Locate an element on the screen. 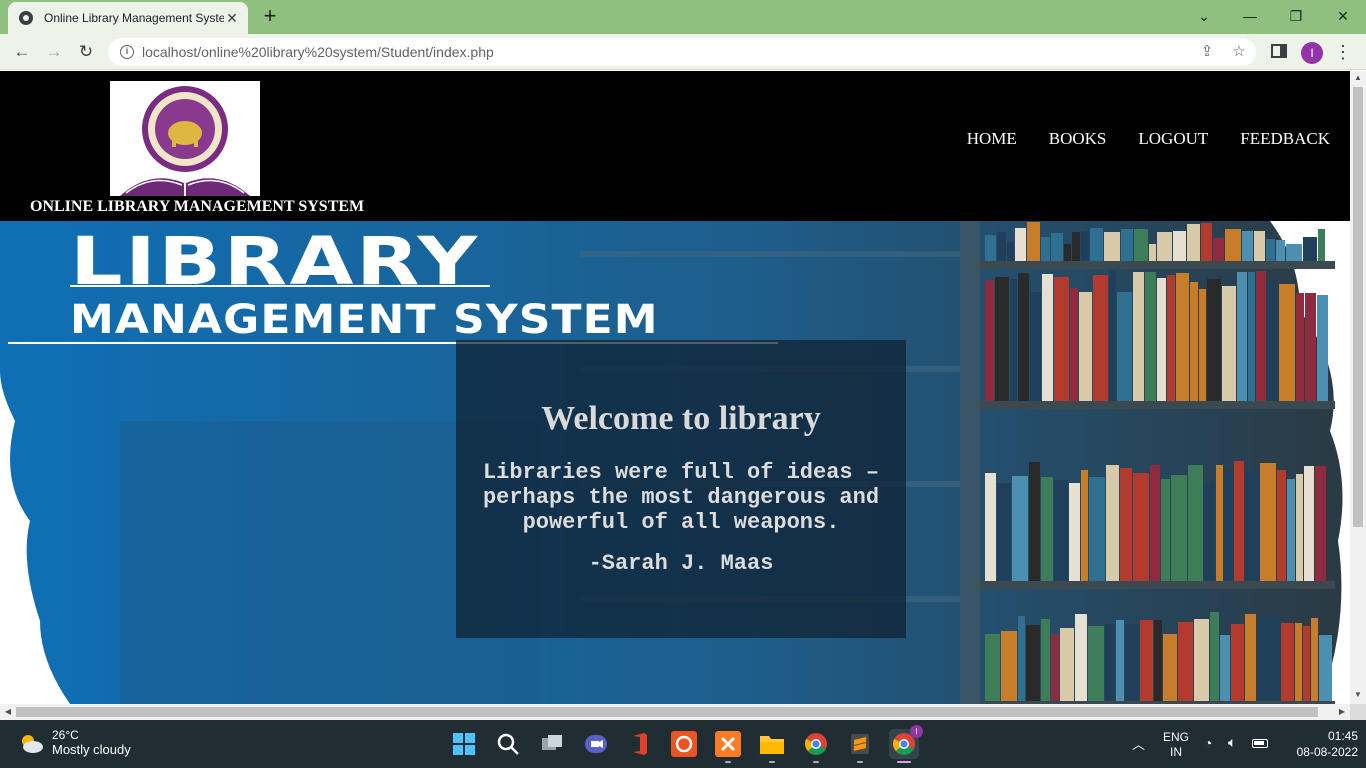 The height and width of the screenshot is (768, 1366). close-tab-icon: ✕ is located at coordinates (232, 18).